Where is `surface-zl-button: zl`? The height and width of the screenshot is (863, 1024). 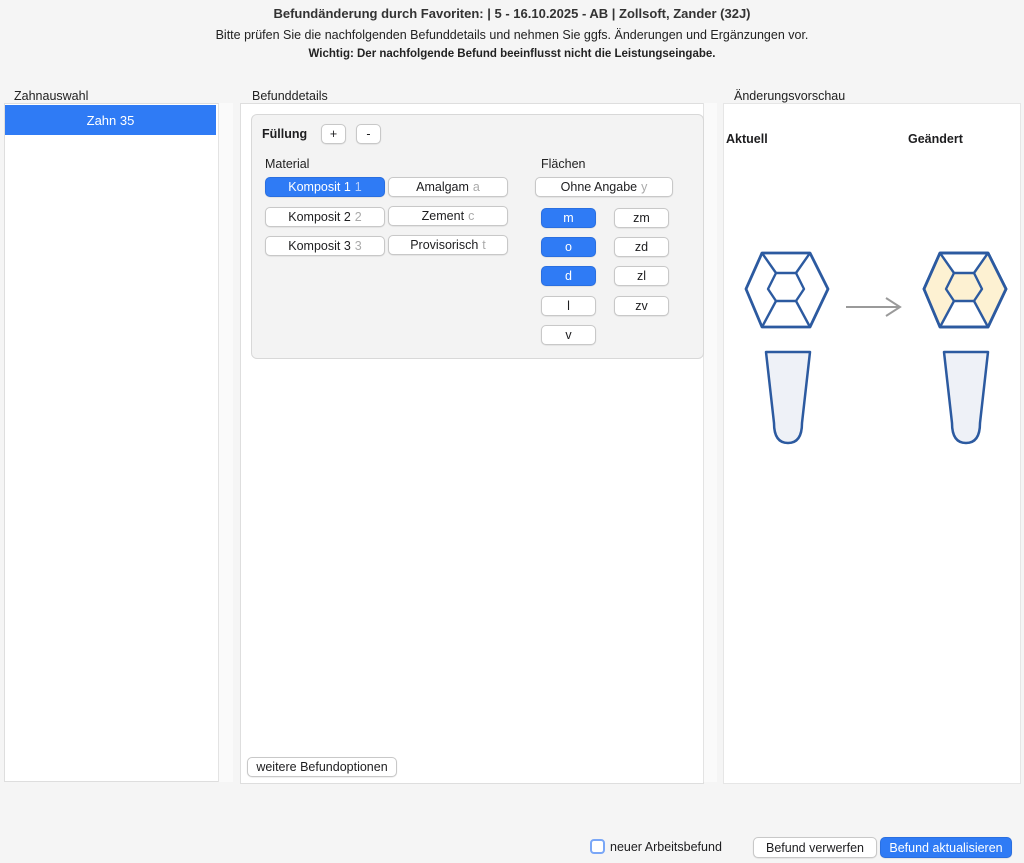
surface-zl-button: zl is located at coordinates (641, 276).